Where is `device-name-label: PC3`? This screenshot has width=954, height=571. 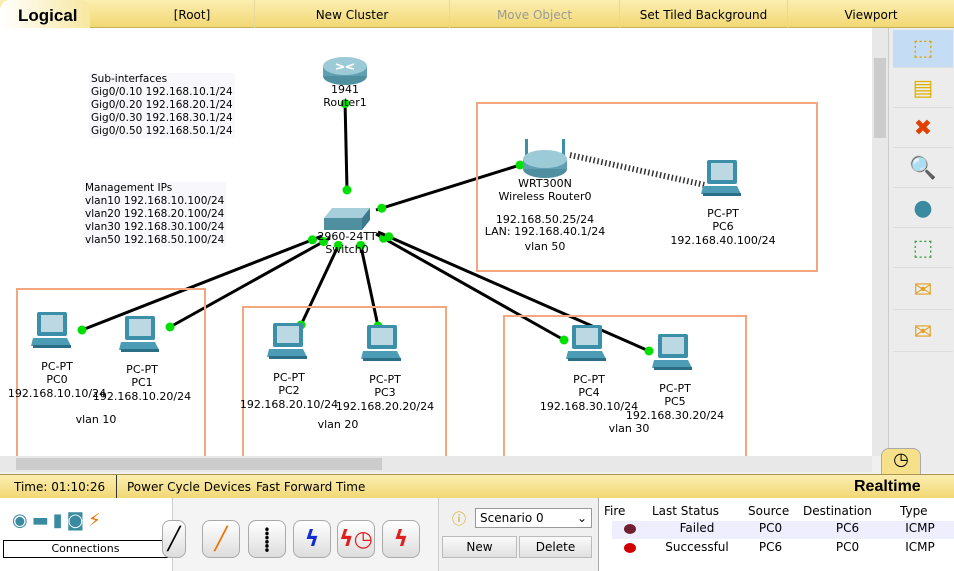 device-name-label: PC3 is located at coordinates (385, 392).